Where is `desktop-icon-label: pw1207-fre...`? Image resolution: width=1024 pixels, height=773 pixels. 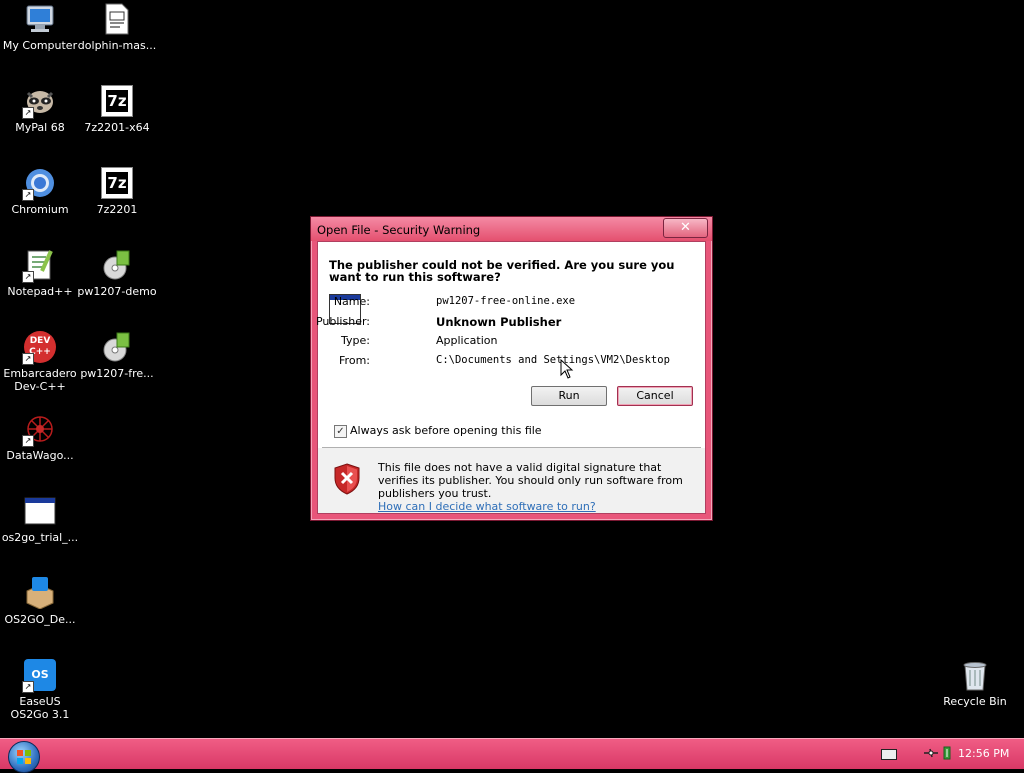 desktop-icon-label: pw1207-fre... is located at coordinates (117, 373).